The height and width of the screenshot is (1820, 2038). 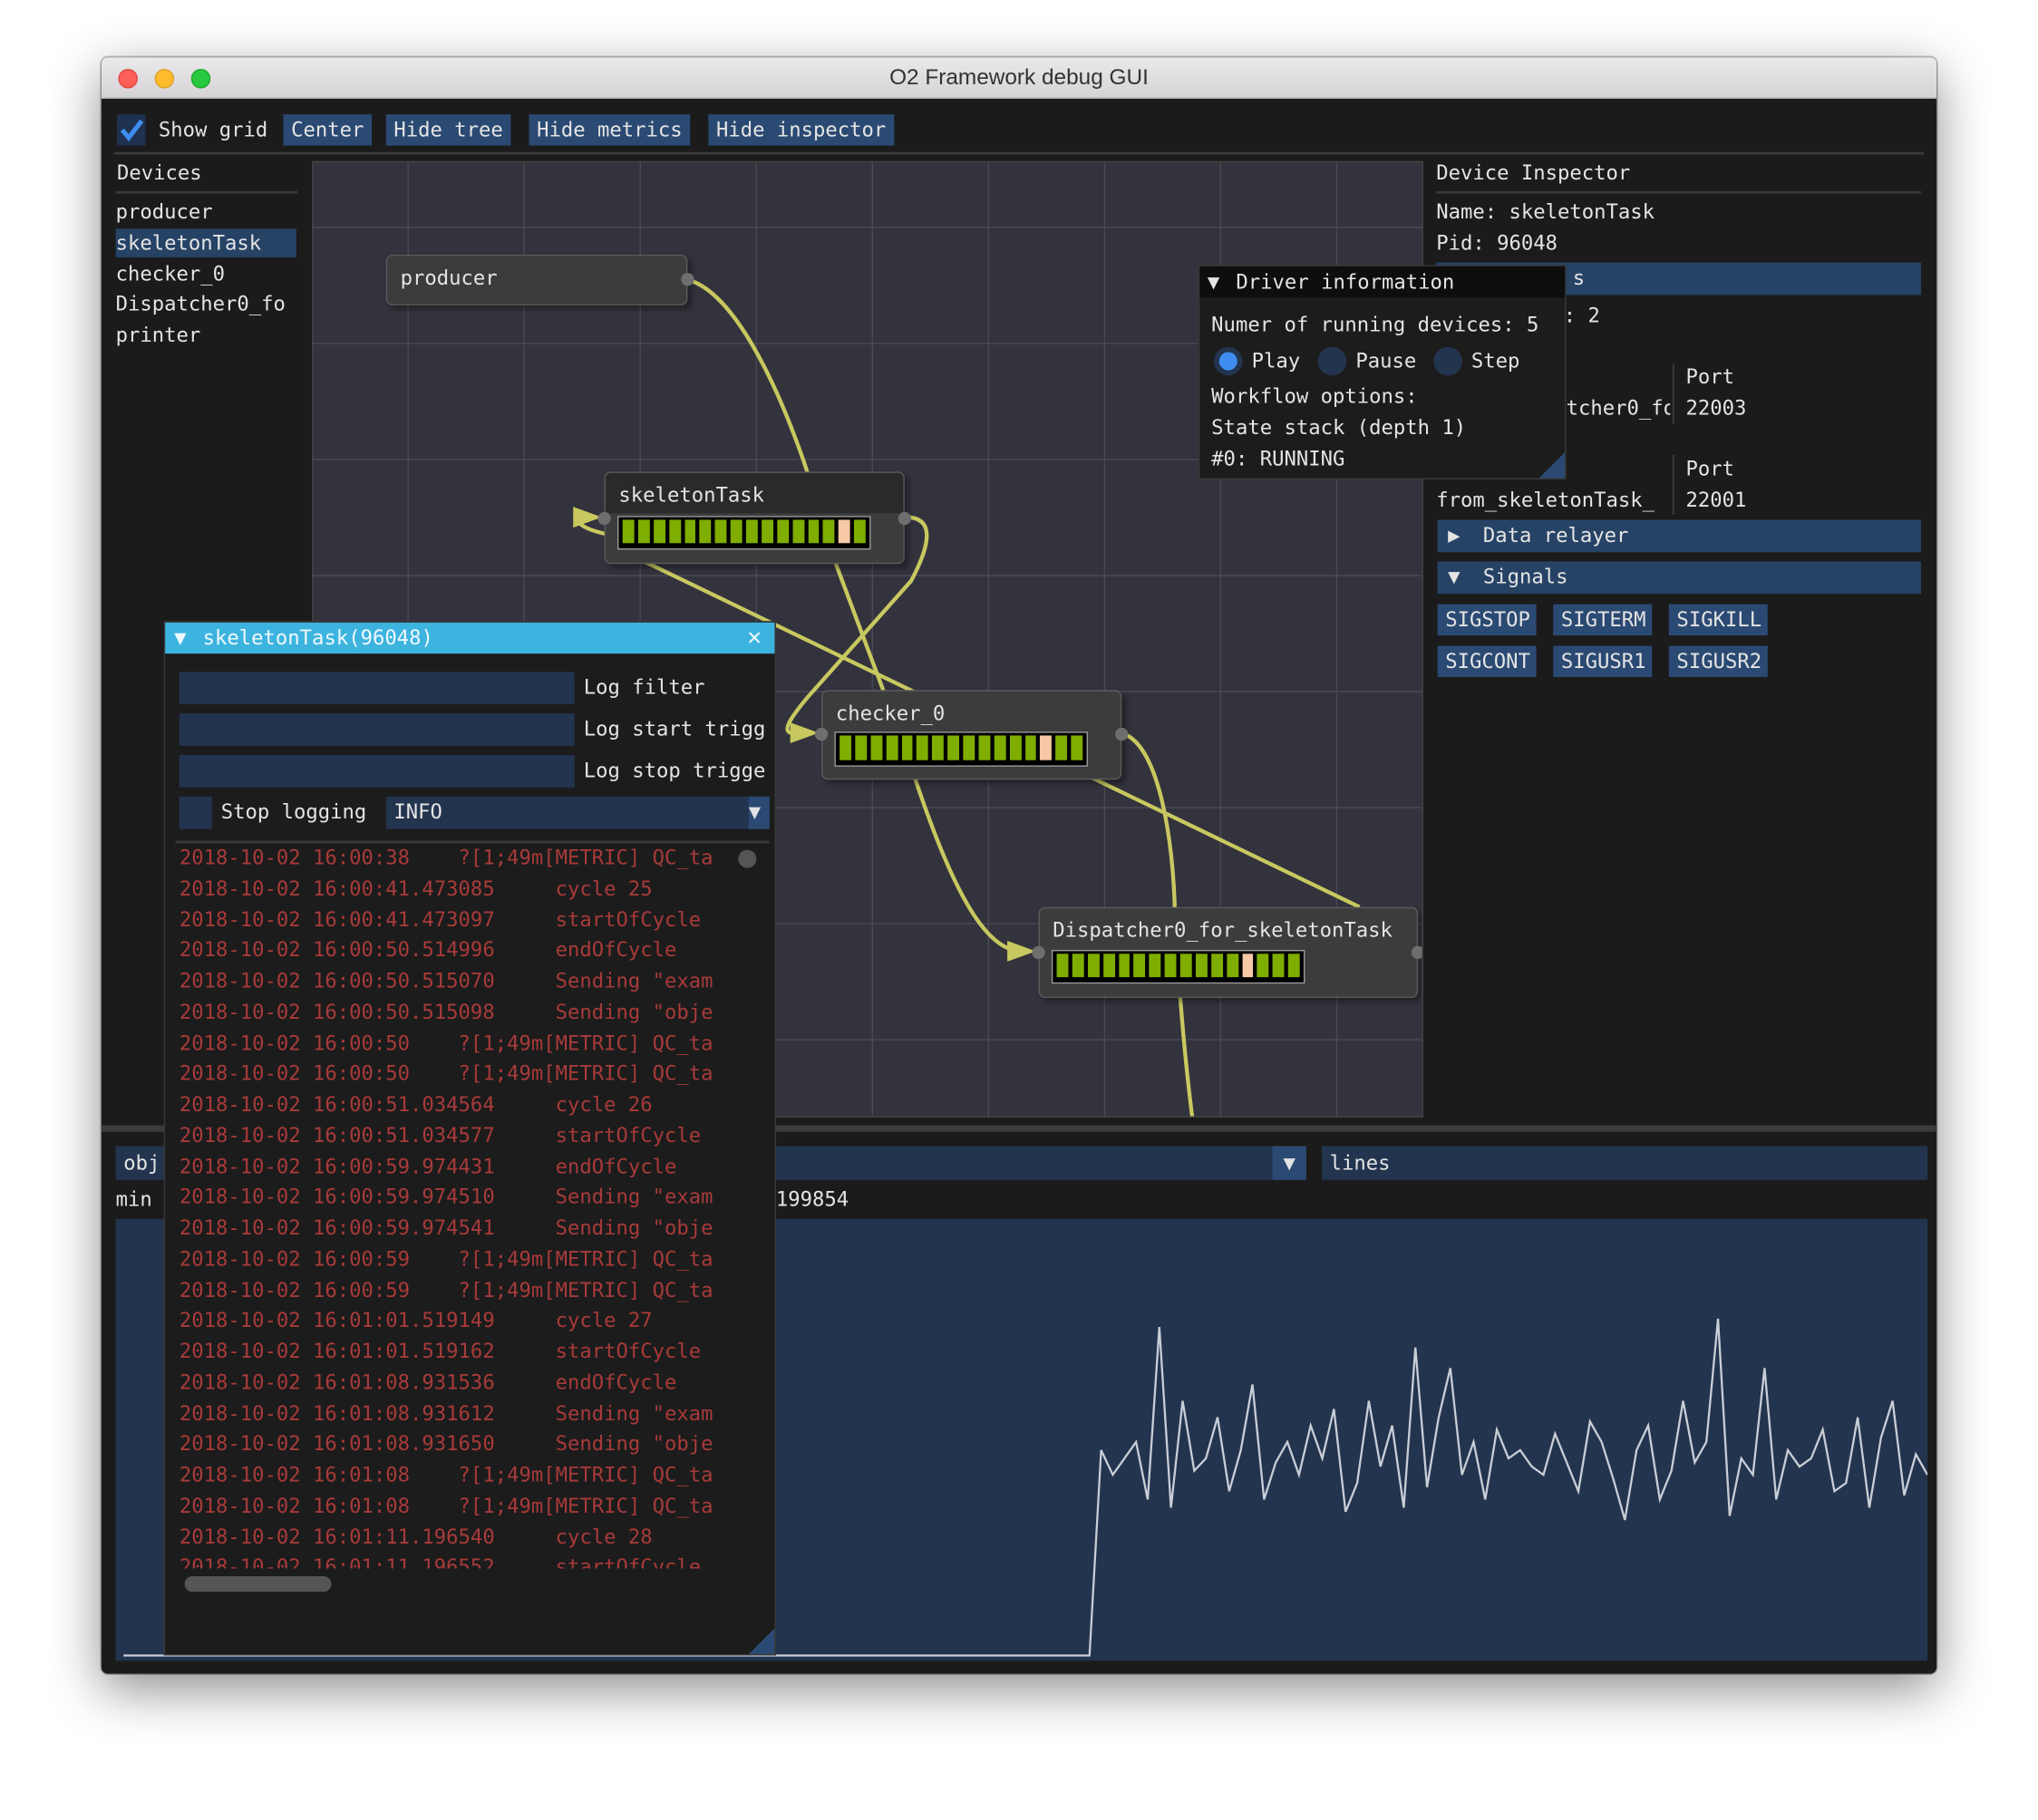 I want to click on play-radio, so click(x=1228, y=361).